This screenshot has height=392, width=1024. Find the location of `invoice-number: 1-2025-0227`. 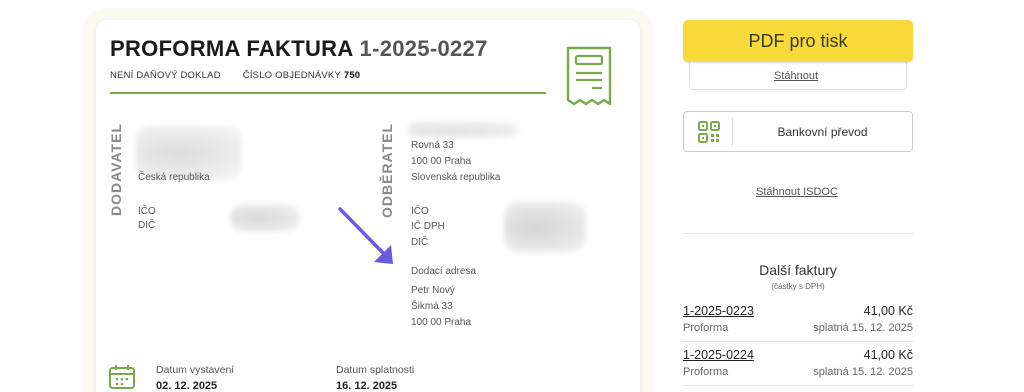

invoice-number: 1-2025-0227 is located at coordinates (423, 48).